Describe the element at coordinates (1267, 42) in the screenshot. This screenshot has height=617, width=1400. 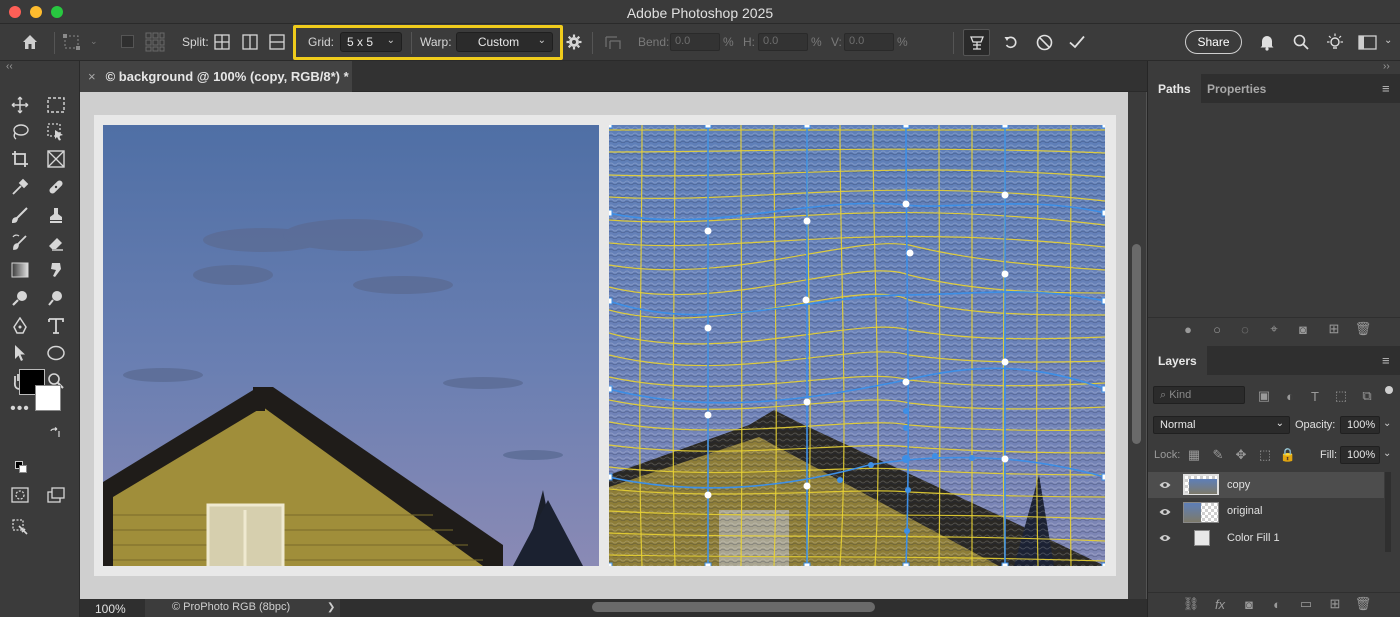
I see `bell-icon` at that location.